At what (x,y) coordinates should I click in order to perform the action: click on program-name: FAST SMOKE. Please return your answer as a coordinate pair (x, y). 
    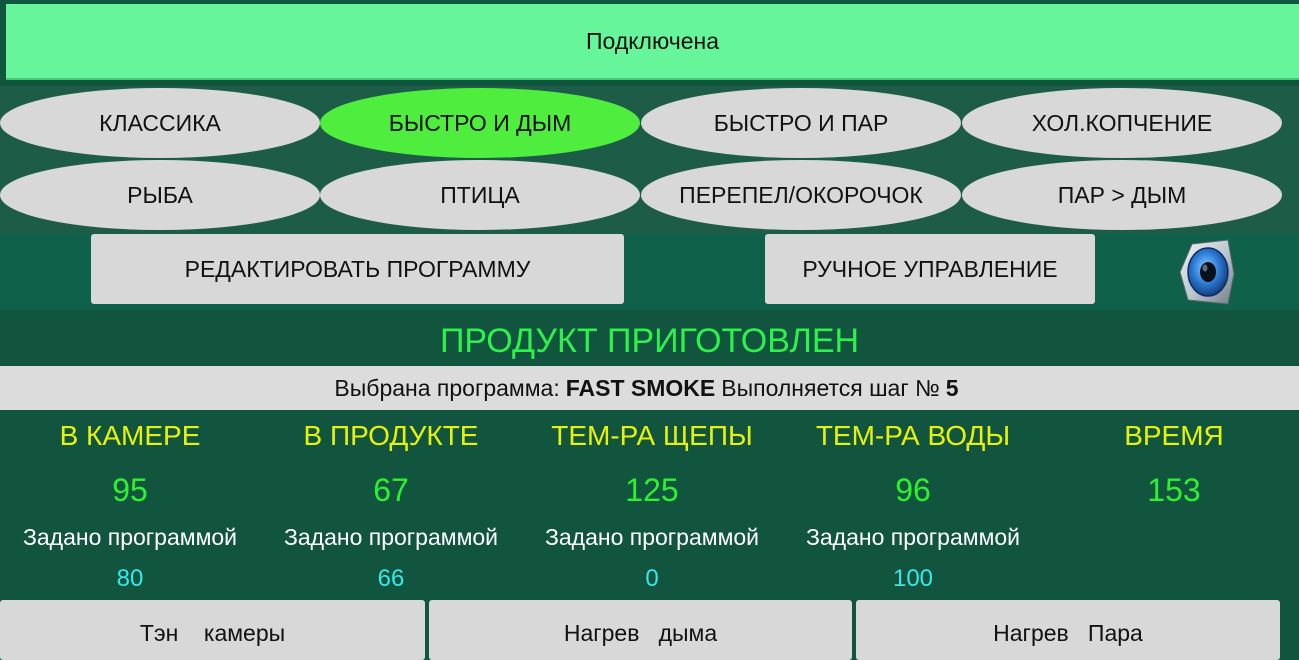
    Looking at the image, I should click on (640, 387).